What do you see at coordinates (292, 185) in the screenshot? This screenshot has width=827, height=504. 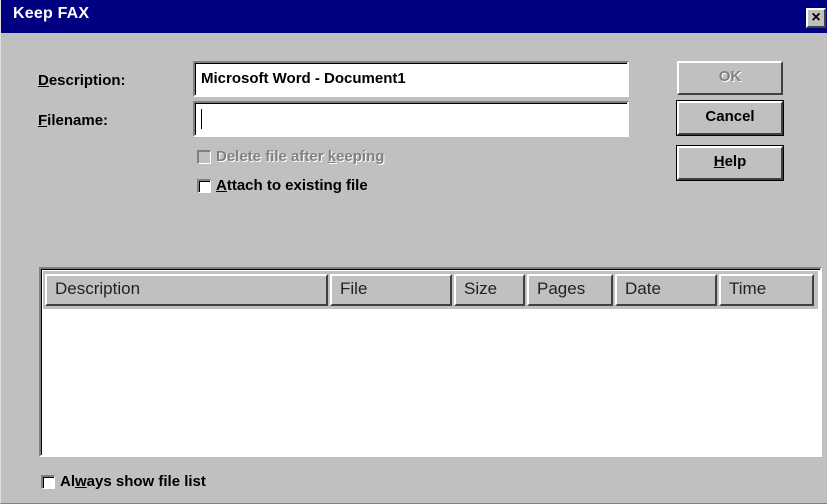 I see `attach-existing-label: Attach to existing file` at bounding box center [292, 185].